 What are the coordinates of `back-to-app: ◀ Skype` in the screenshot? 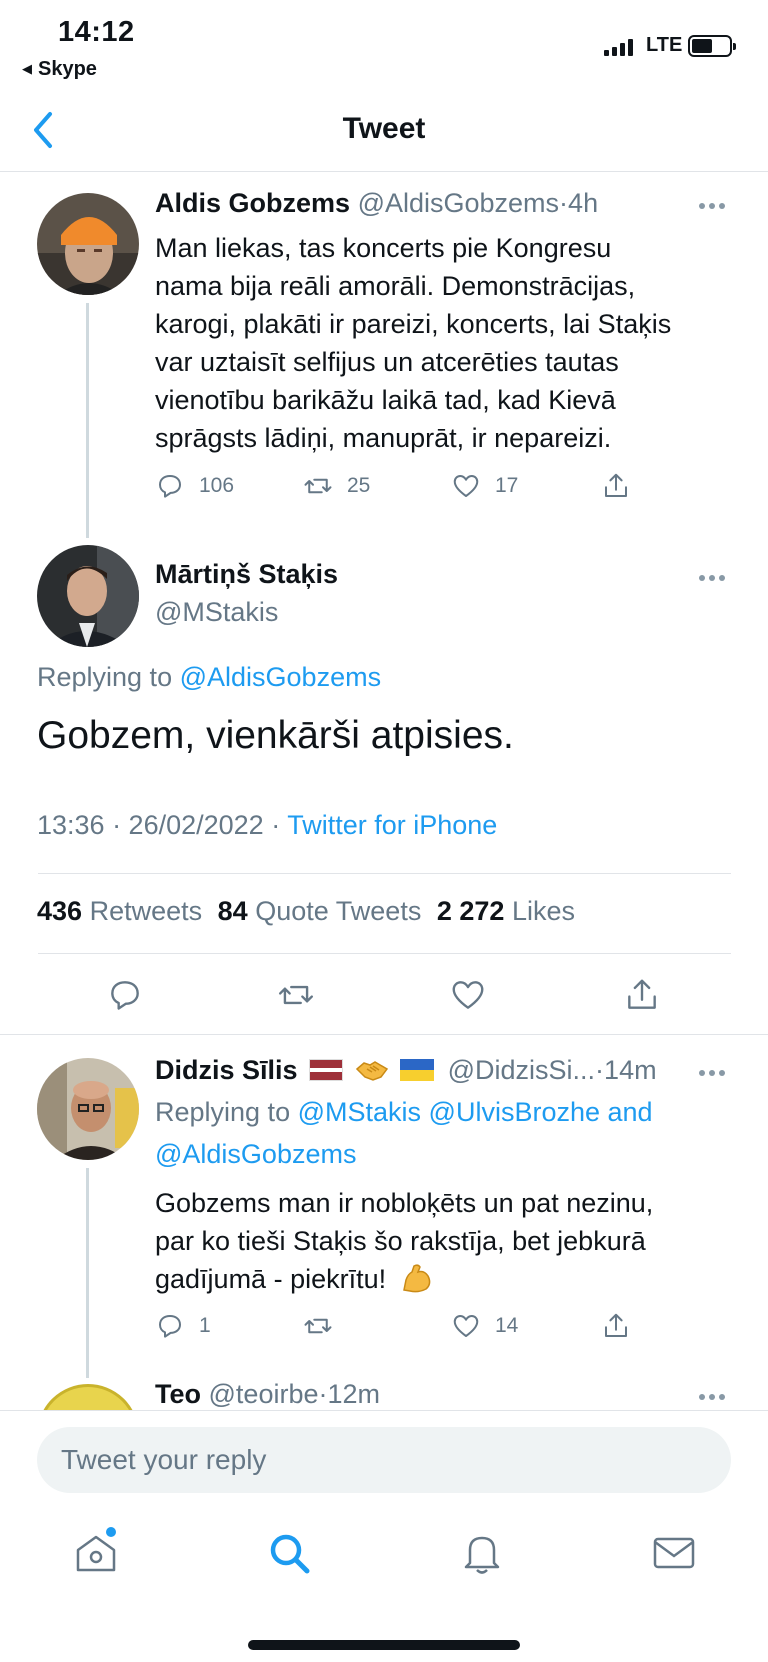 It's located at (59, 69).